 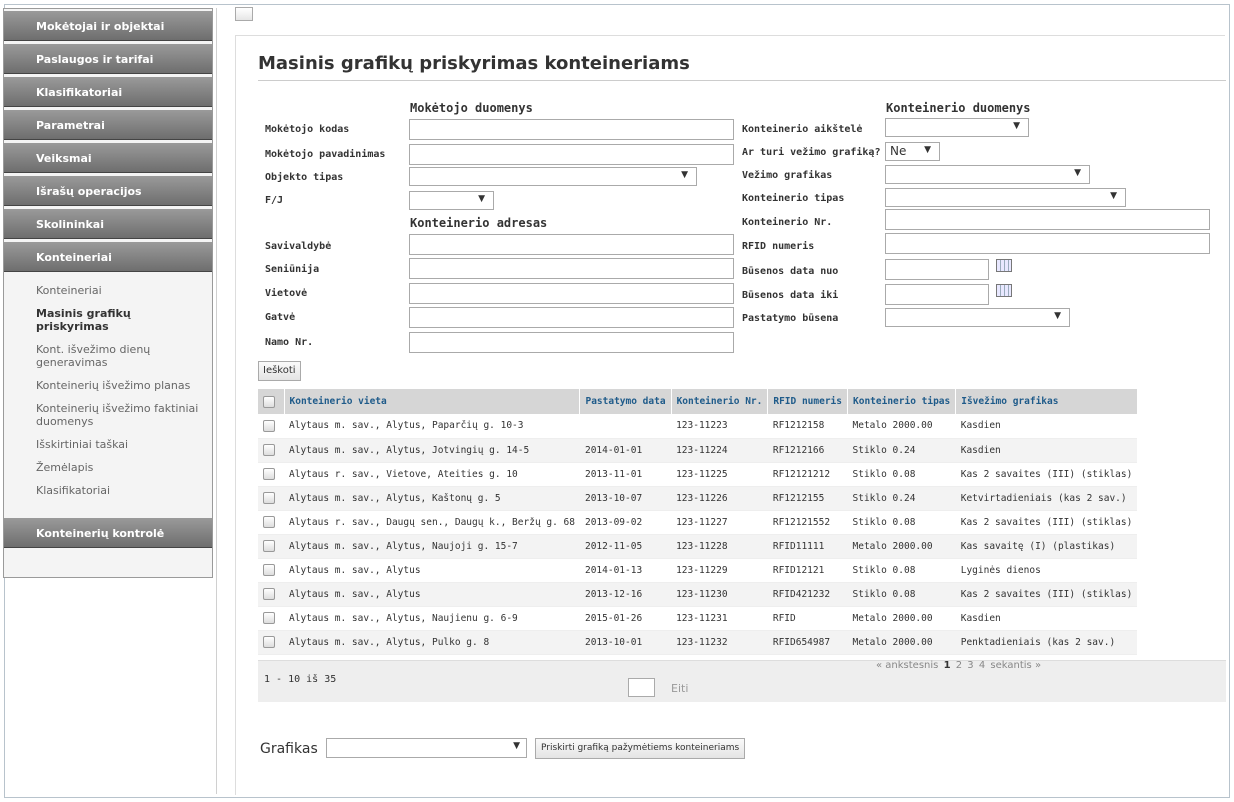 I want to click on street-input, so click(x=571, y=317).